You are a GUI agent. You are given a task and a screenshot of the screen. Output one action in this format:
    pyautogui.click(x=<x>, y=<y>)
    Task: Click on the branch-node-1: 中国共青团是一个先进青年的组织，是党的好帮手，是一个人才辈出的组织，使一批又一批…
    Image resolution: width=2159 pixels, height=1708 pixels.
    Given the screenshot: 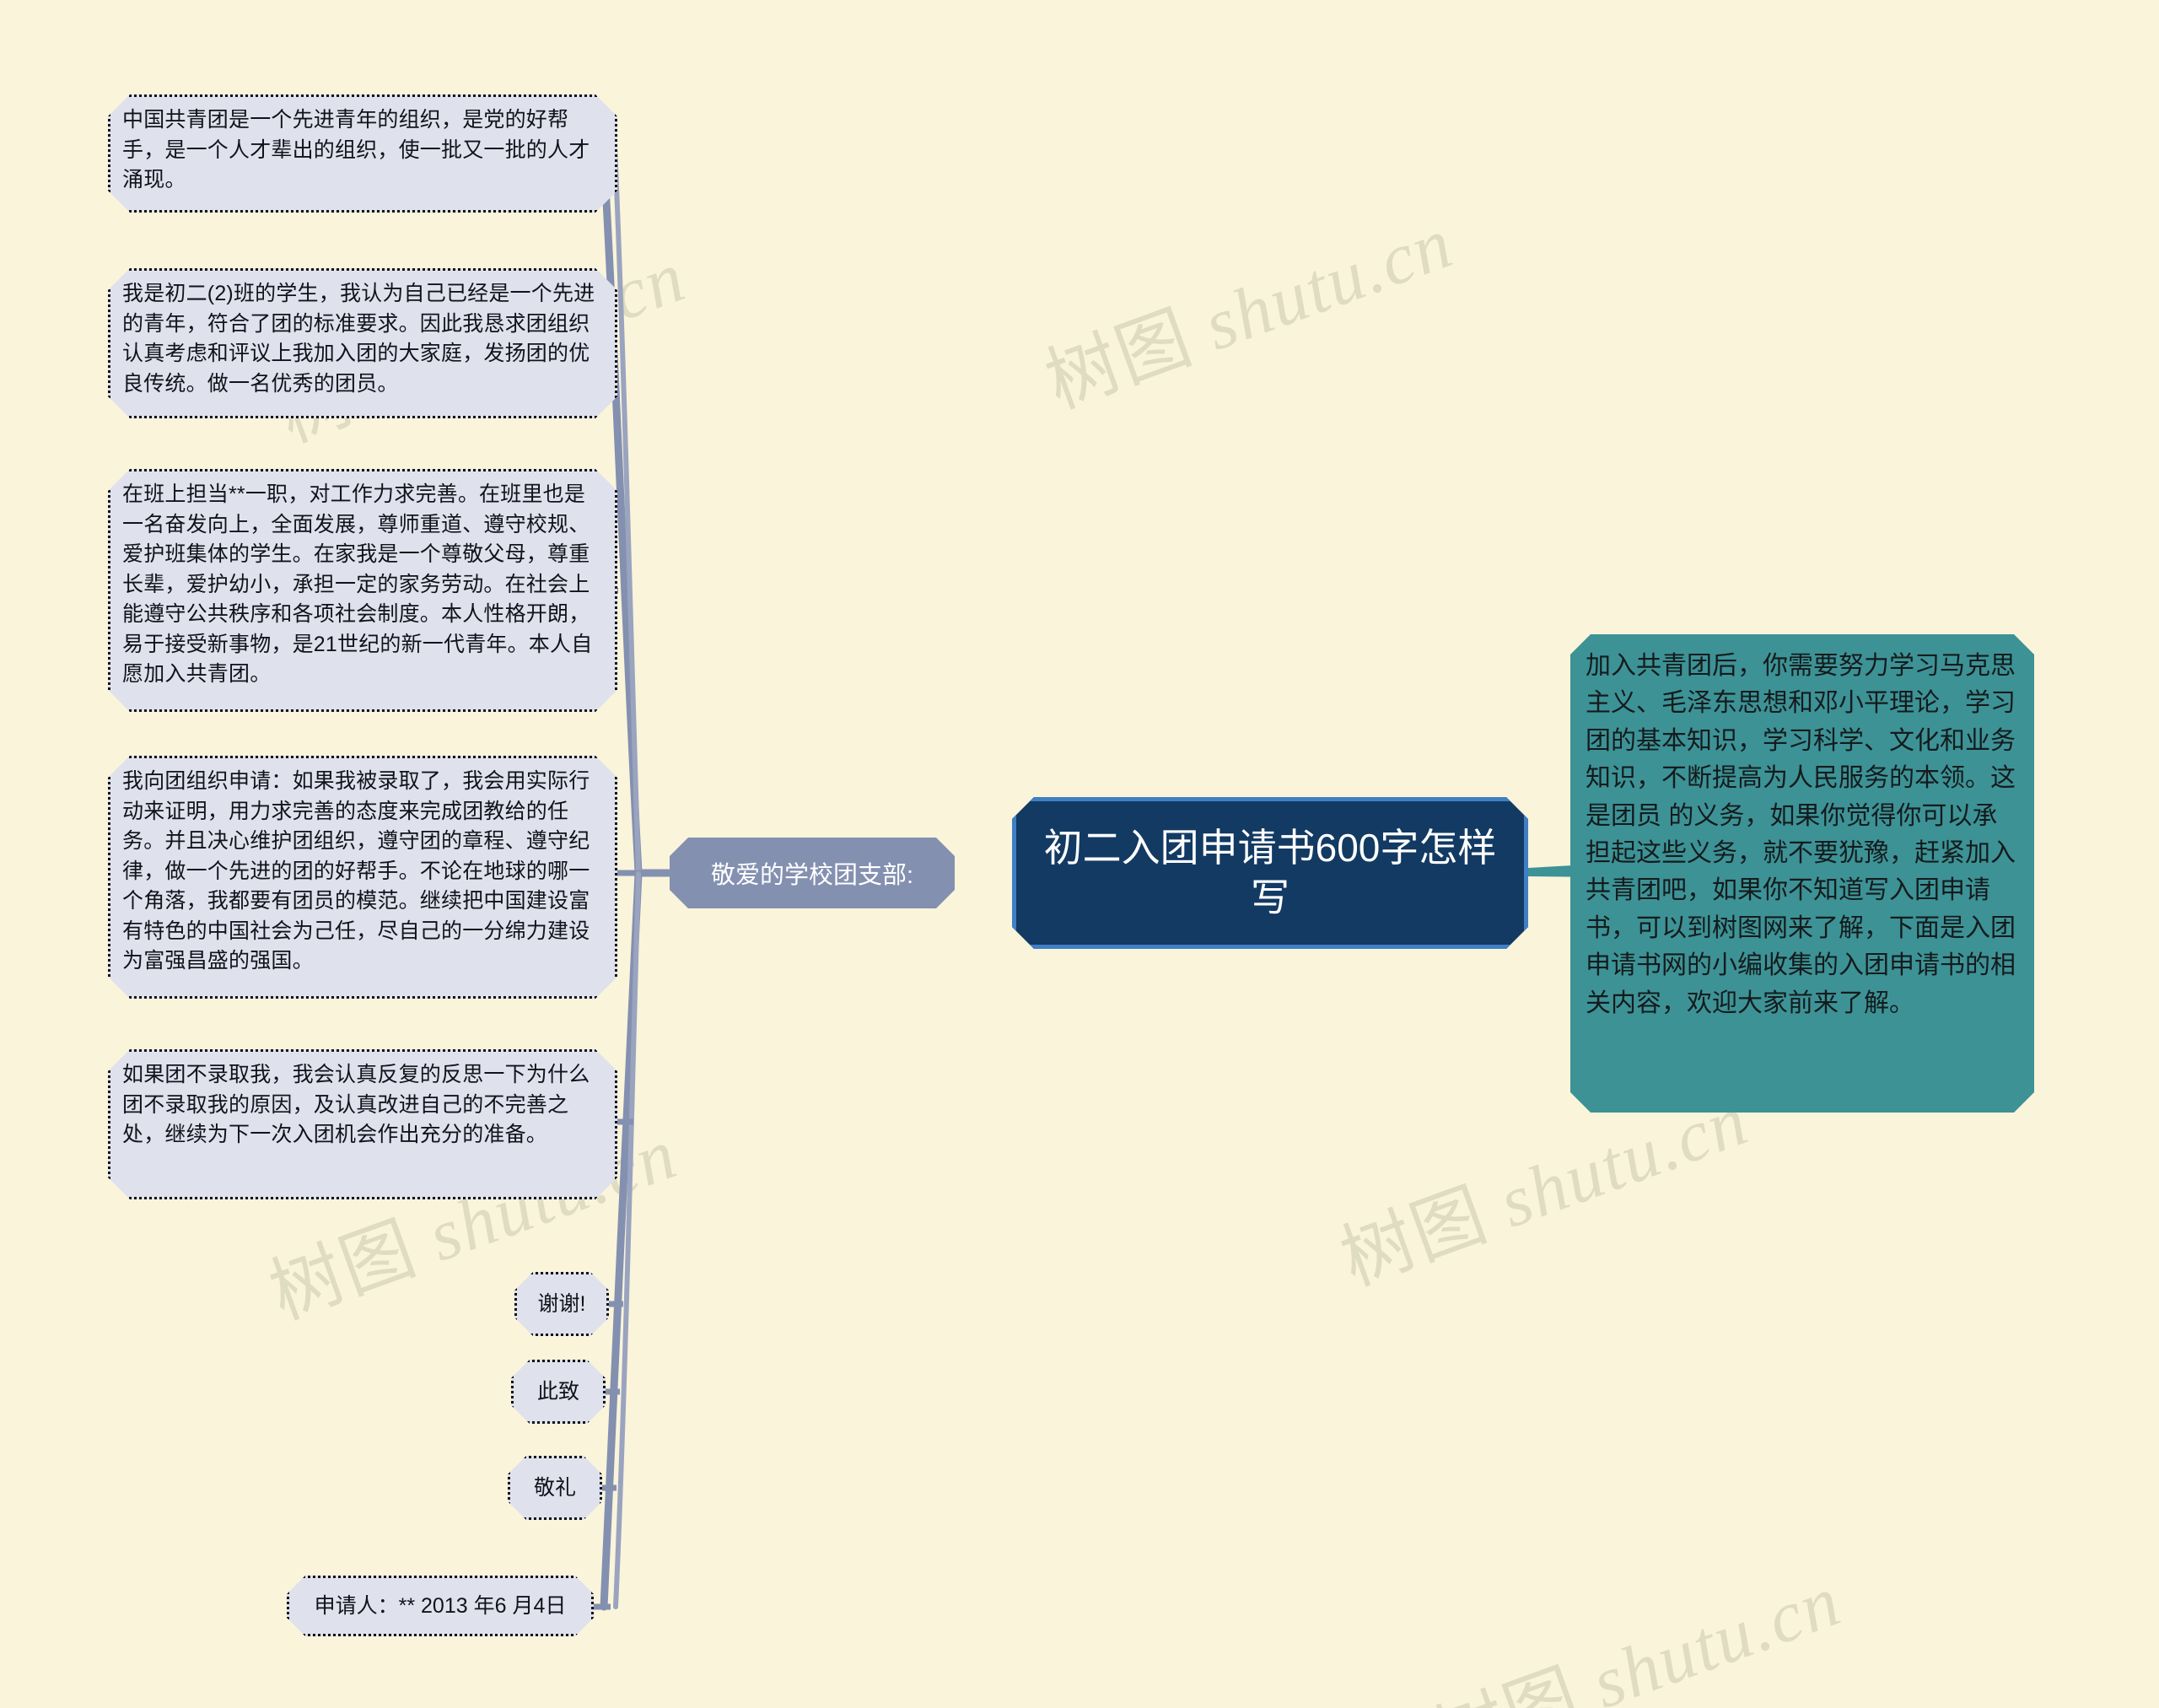 What is the action you would take?
    pyautogui.click(x=362, y=153)
    